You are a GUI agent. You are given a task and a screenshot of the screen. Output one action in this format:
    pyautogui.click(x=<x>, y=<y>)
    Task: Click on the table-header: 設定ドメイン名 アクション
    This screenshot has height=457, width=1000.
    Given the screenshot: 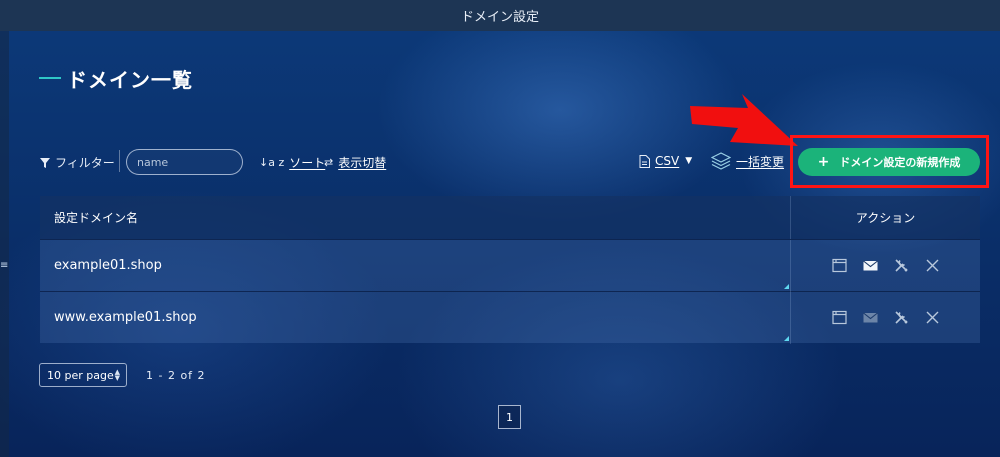 What is the action you would take?
    pyautogui.click(x=510, y=217)
    